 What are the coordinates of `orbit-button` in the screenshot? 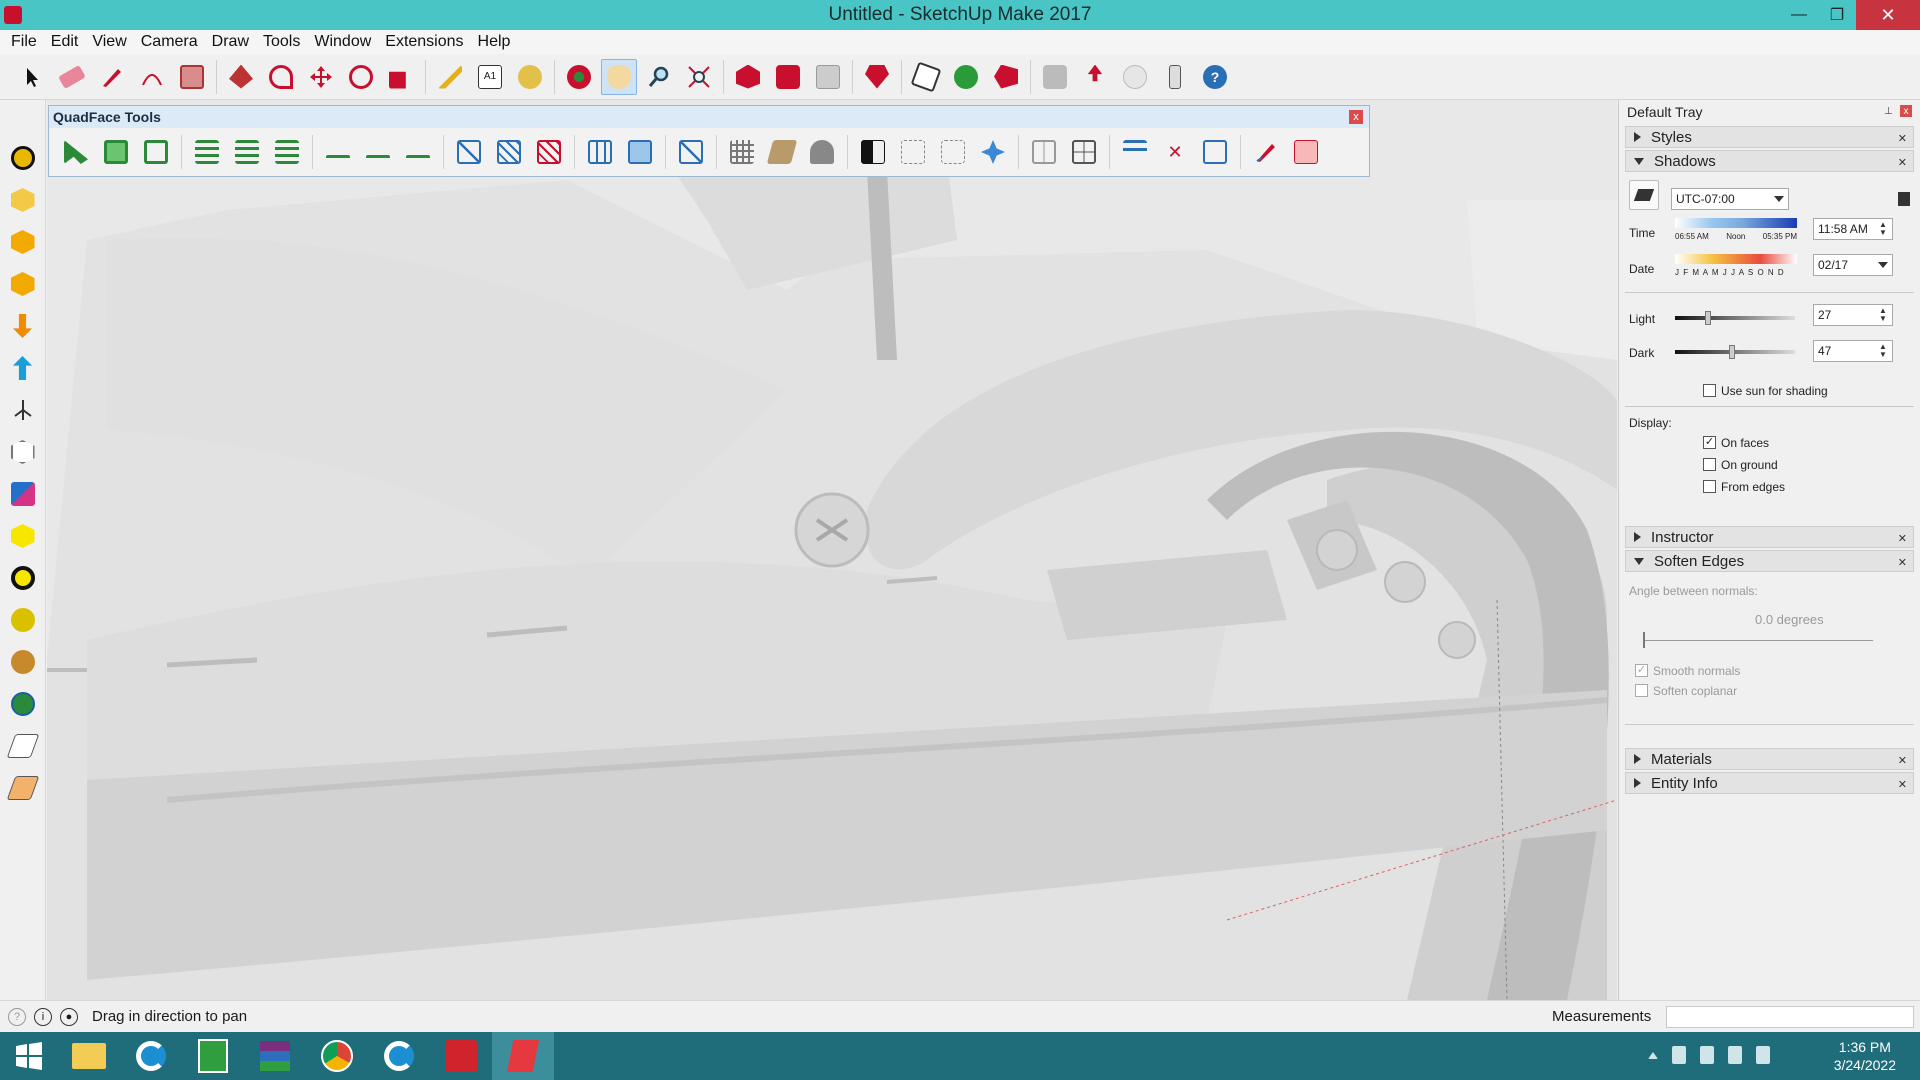 It's located at (579, 77).